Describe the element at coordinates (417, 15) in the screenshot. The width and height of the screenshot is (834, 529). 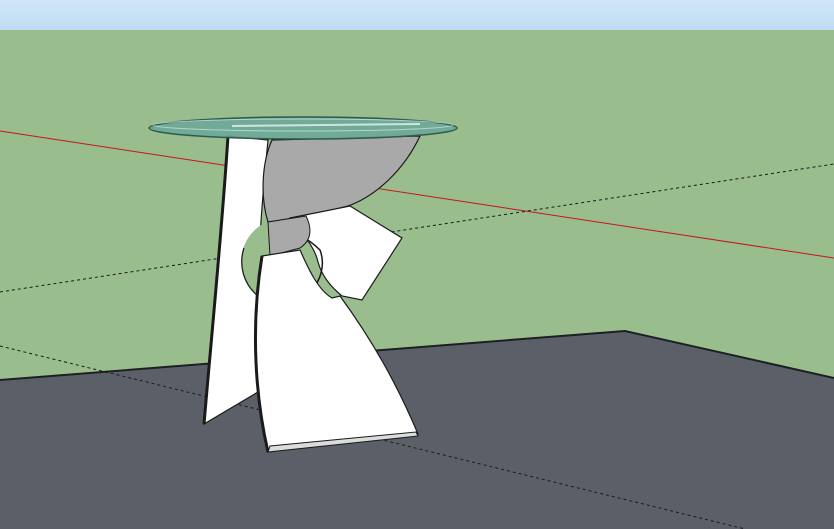
I see `sky` at that location.